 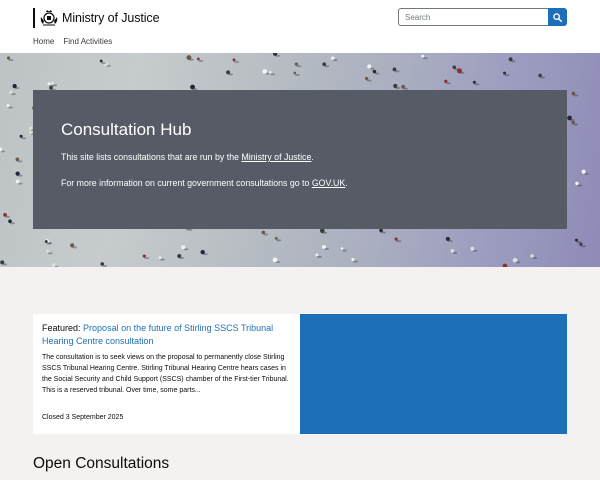 I want to click on search-input, so click(x=473, y=17).